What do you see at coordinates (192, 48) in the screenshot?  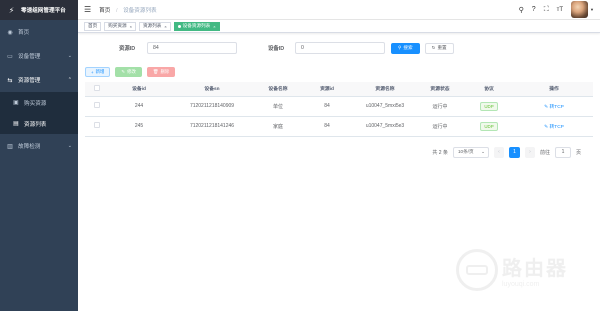 I see `resource-id-input: 84` at bounding box center [192, 48].